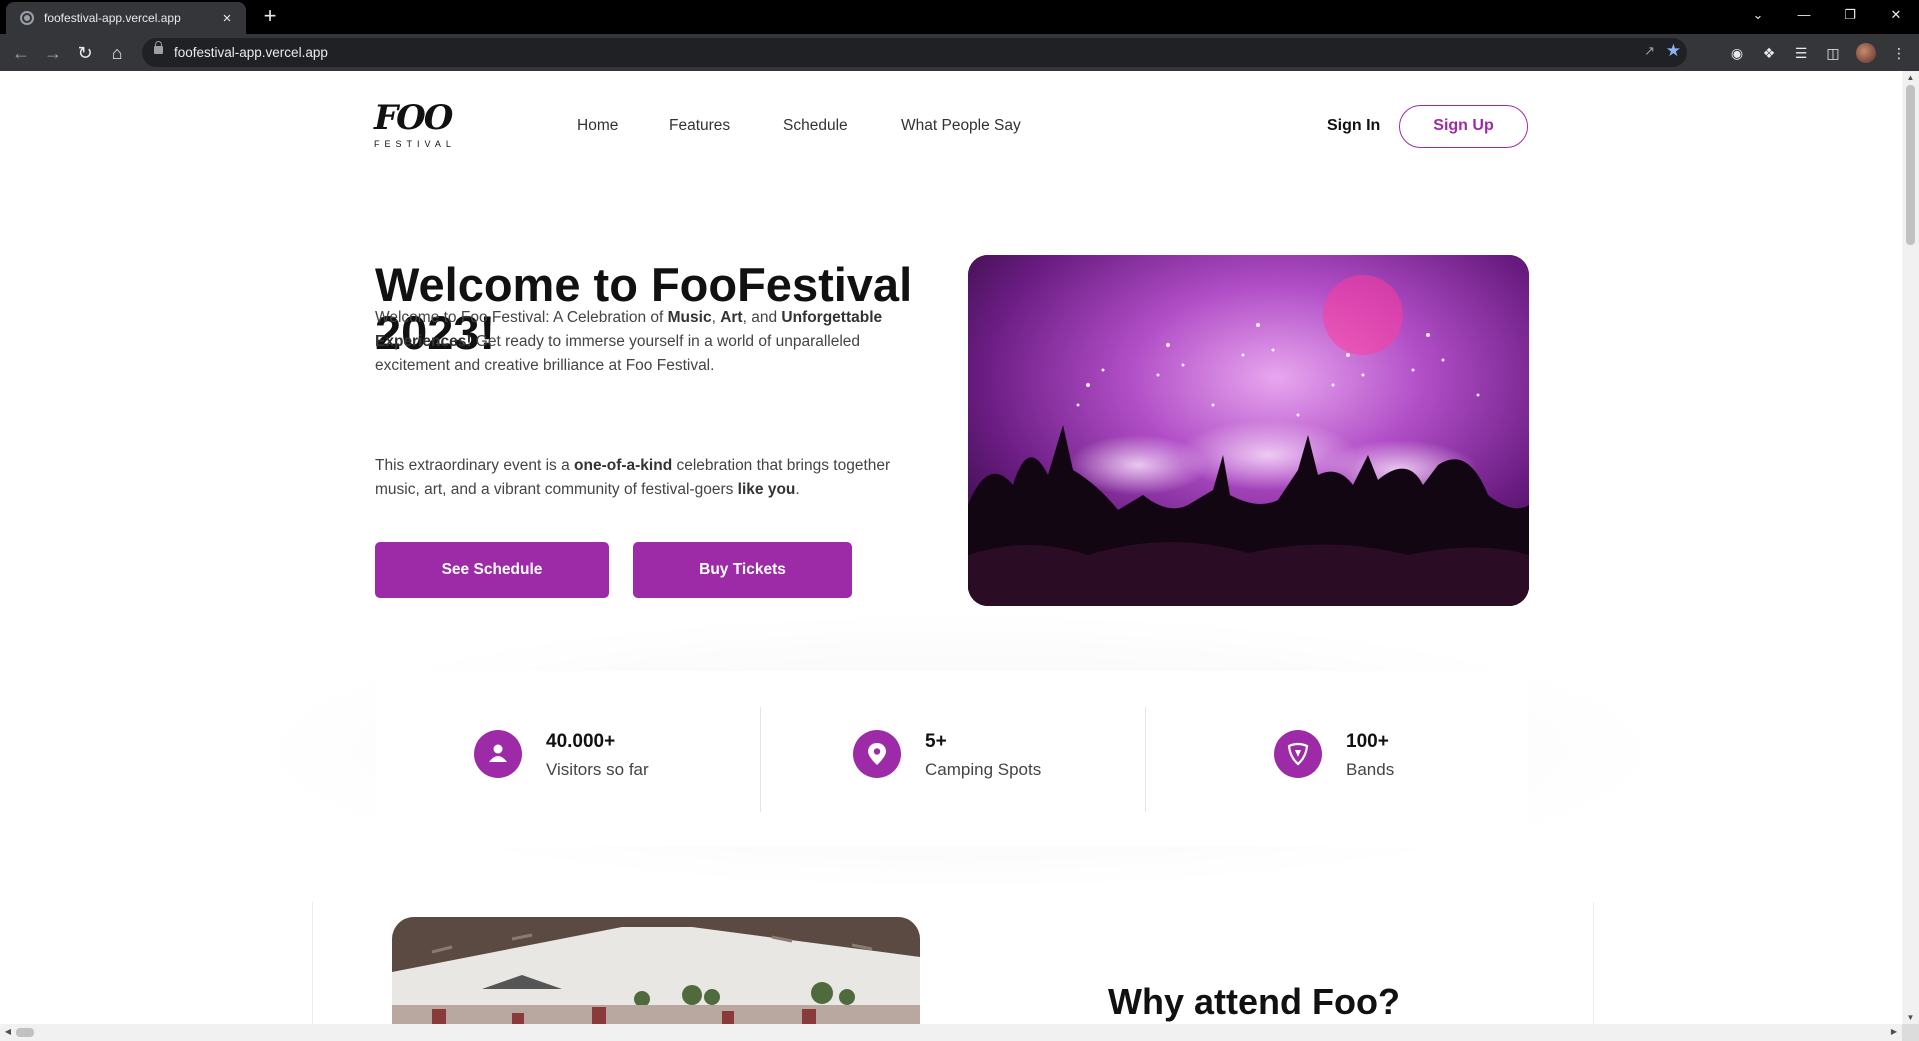  What do you see at coordinates (762, 317) in the screenshot?
I see `text-run: , and` at bounding box center [762, 317].